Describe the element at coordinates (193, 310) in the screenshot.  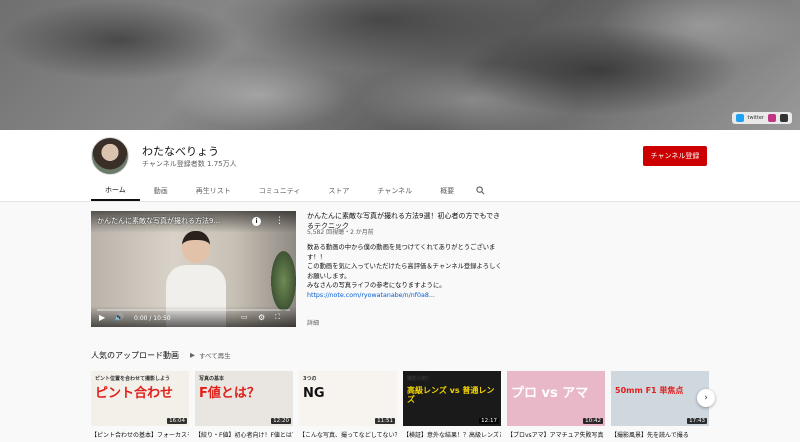
I see `progress-bar` at that location.